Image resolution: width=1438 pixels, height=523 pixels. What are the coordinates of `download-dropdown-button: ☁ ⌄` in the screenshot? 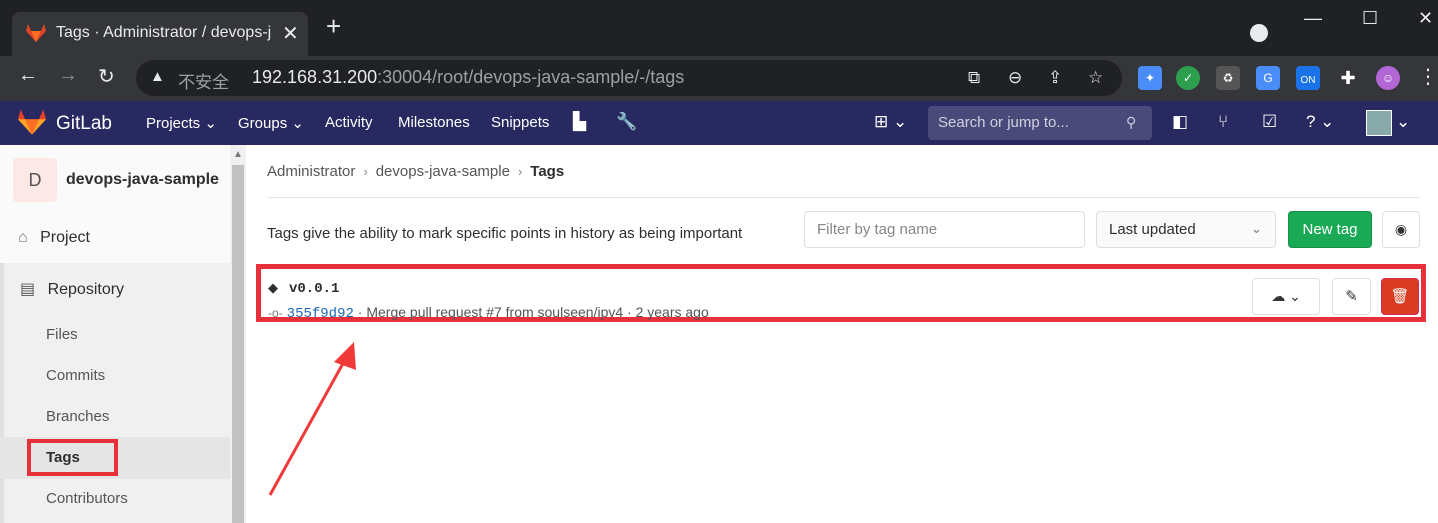 It's located at (1286, 296).